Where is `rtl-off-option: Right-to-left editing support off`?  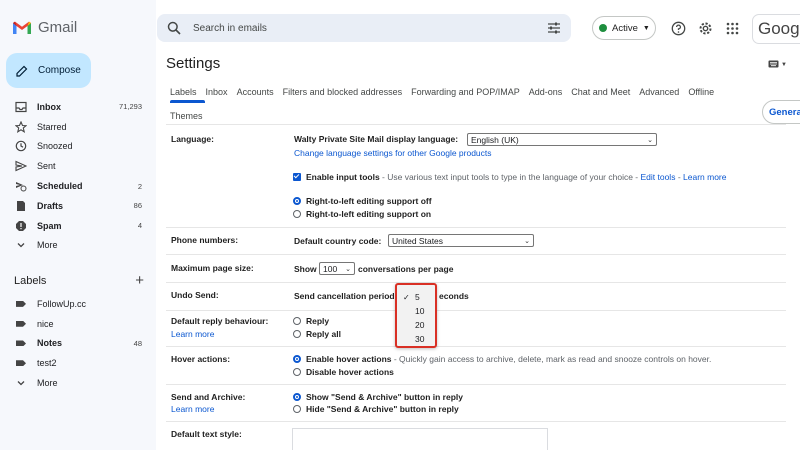
rtl-off-option: Right-to-left editing support off is located at coordinates (362, 201).